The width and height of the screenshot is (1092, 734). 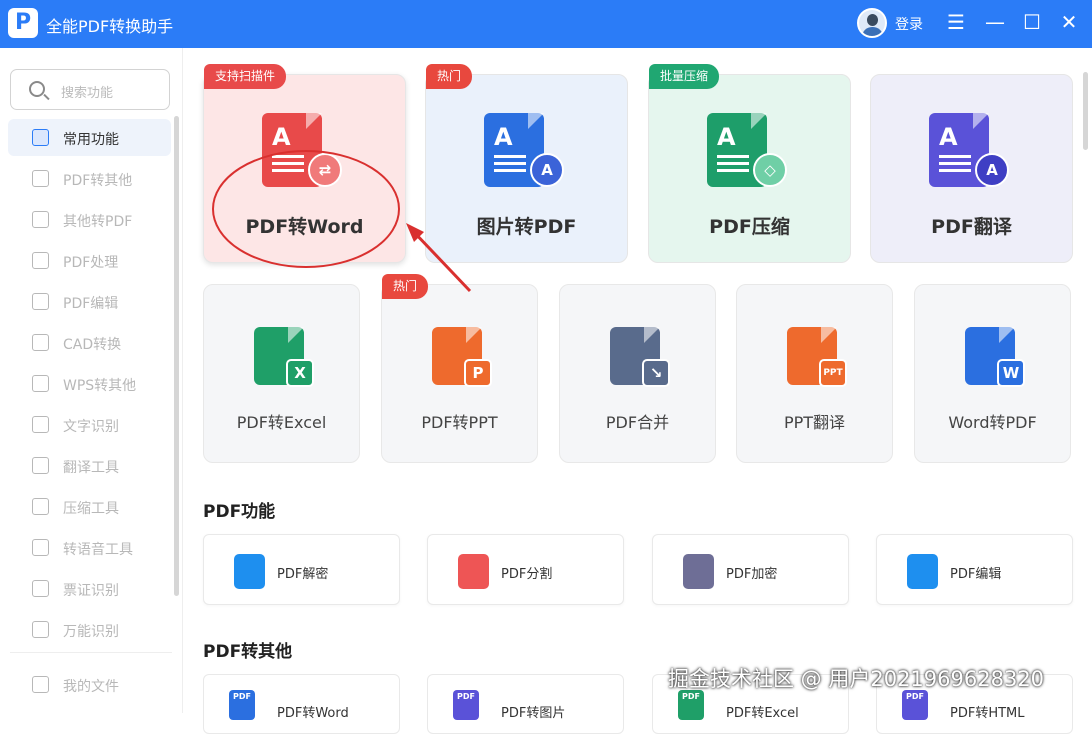 What do you see at coordinates (749, 227) in the screenshot?
I see `feature-card-label: PDF压缩` at bounding box center [749, 227].